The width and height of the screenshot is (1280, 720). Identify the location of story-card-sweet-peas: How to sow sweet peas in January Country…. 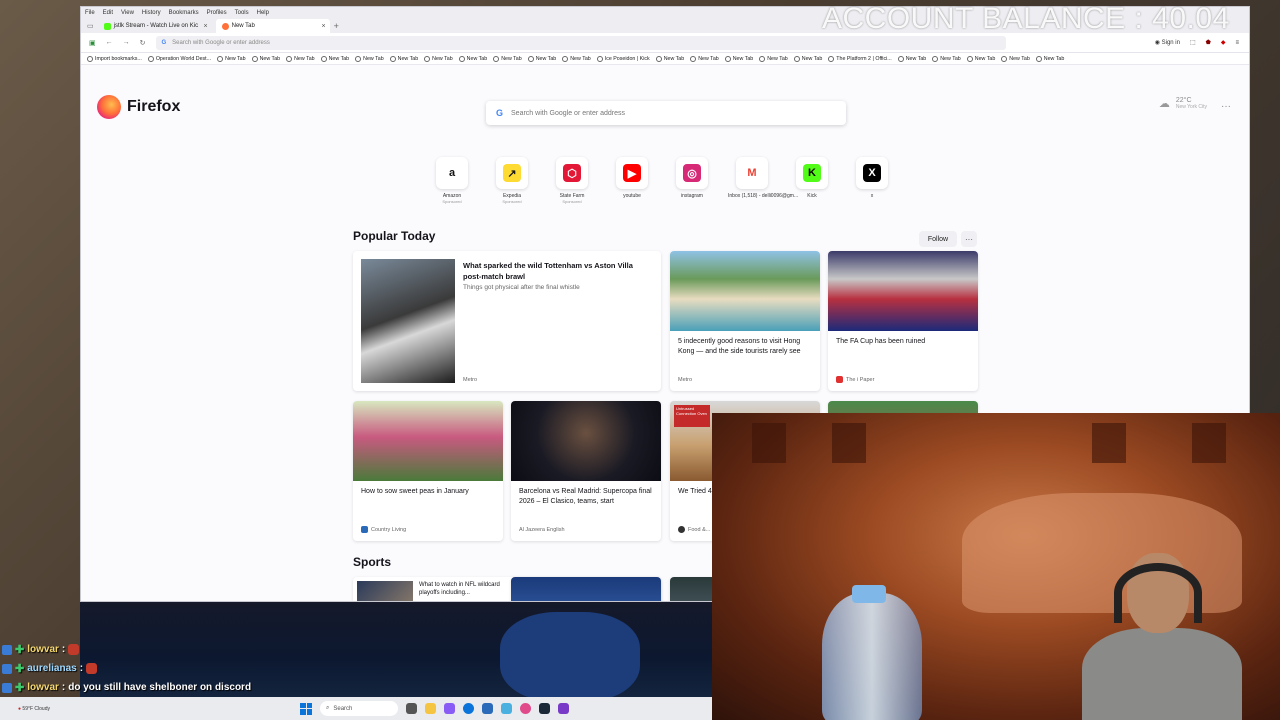
(428, 471).